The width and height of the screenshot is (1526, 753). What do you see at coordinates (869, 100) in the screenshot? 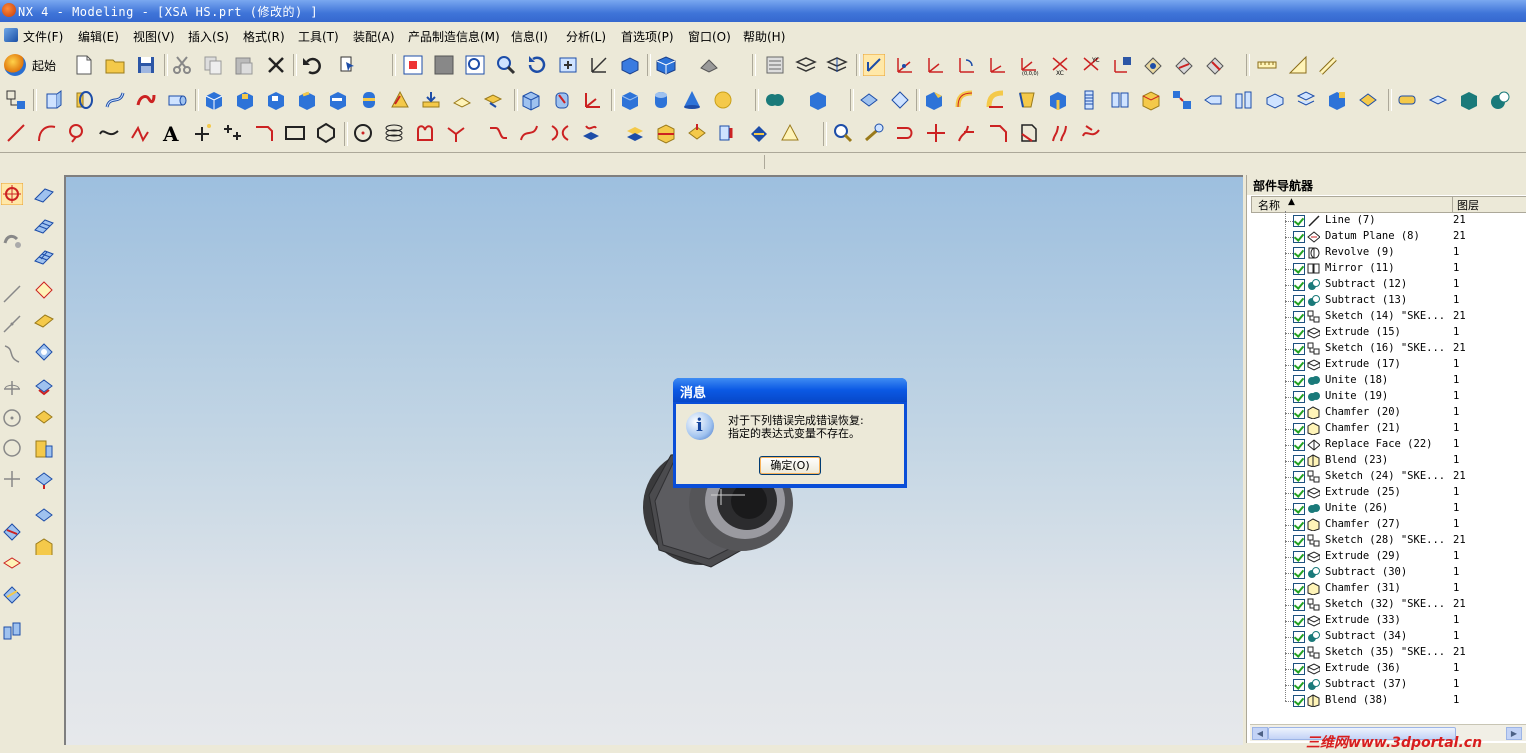
I see `shell-icon` at bounding box center [869, 100].